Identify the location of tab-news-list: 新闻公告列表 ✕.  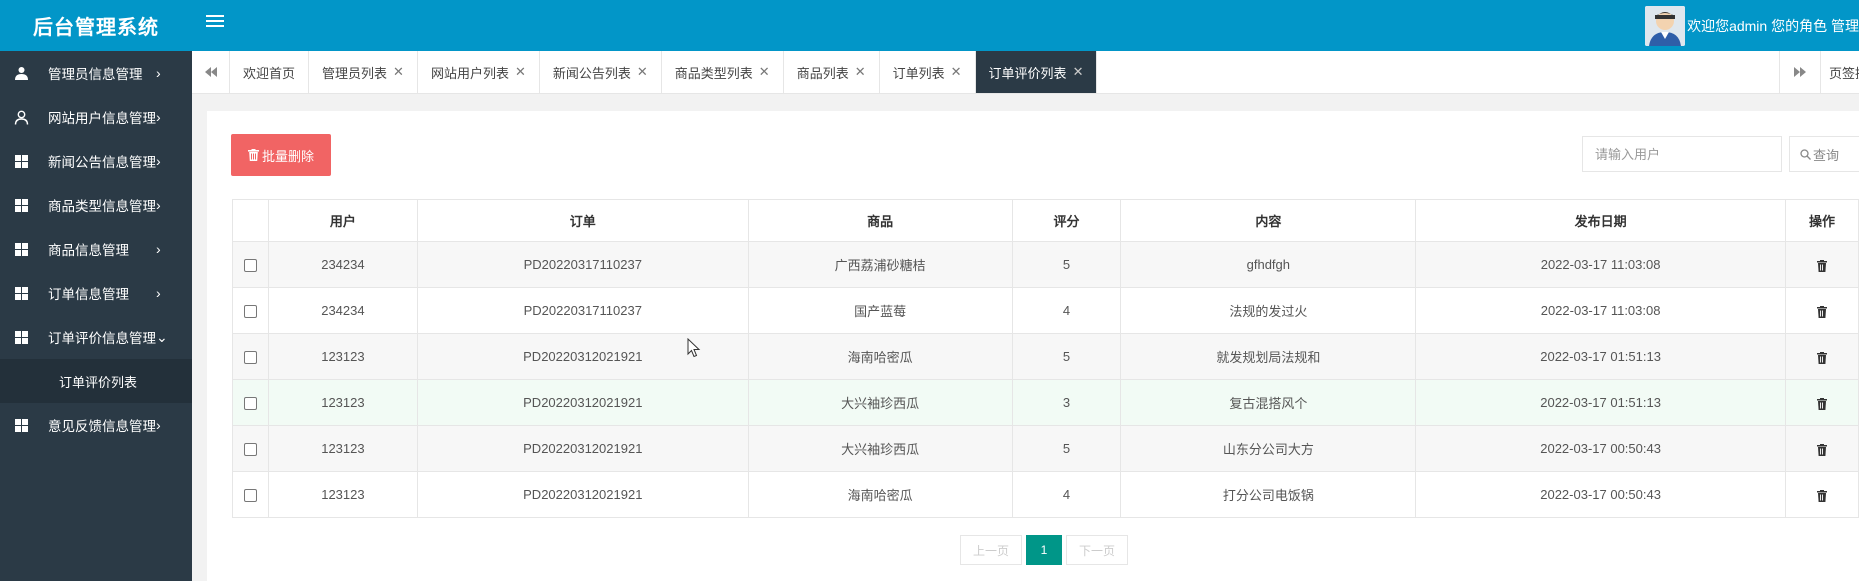
(601, 72).